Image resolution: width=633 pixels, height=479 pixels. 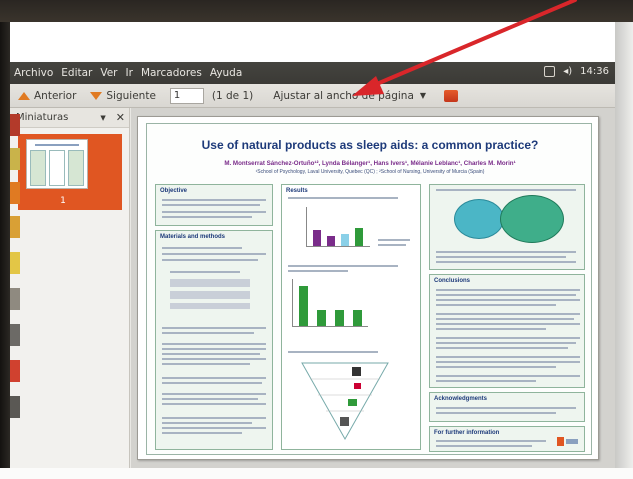 What do you see at coordinates (57, 145) in the screenshot?
I see `thumb-title-line` at bounding box center [57, 145].